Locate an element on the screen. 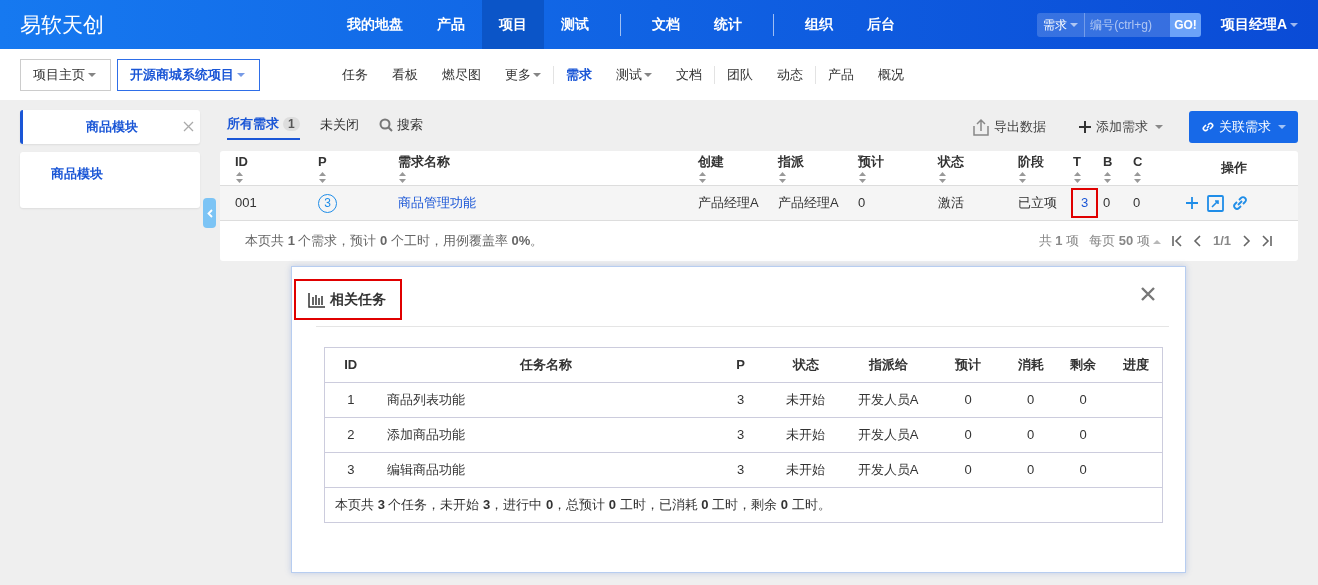 The width and height of the screenshot is (1318, 585). table-cell: 已立项 is located at coordinates (1037, 203).